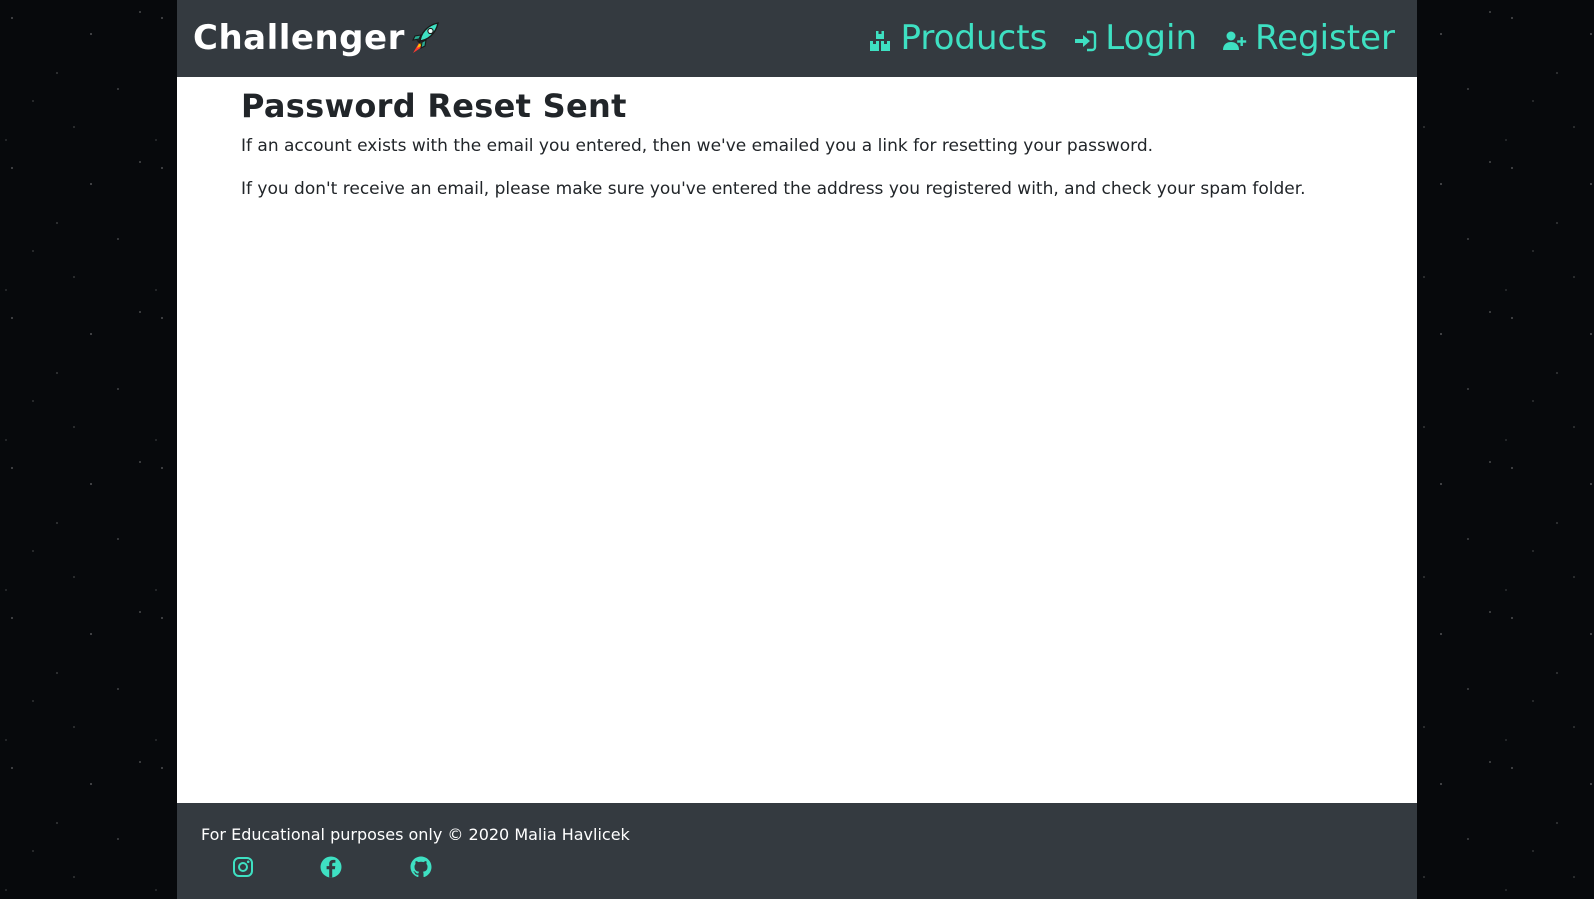  I want to click on navbar: Challenger Products Login Register, so click(797, 38).